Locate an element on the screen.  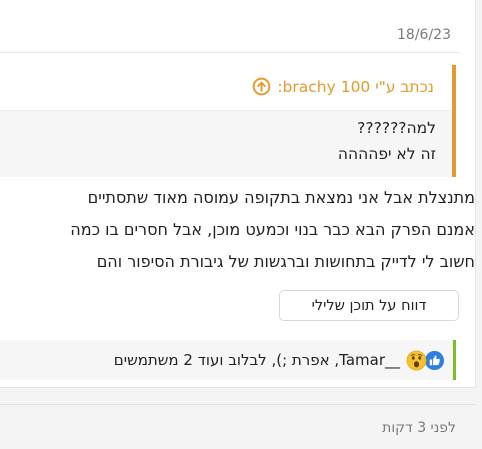
quote-author-label: נכתב ע"י brachy 100: is located at coordinates (355, 86).